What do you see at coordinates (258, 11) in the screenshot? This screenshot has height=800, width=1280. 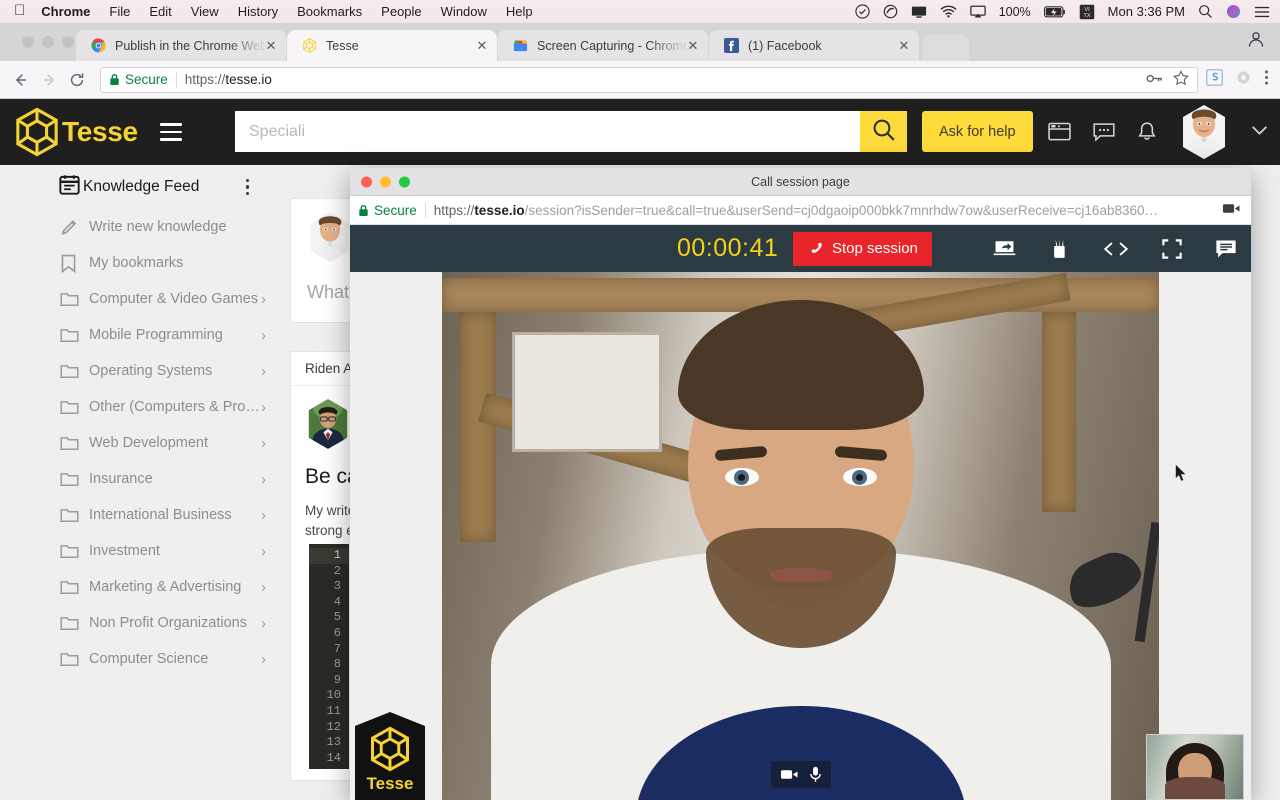 I see `menu-item-history: History` at bounding box center [258, 11].